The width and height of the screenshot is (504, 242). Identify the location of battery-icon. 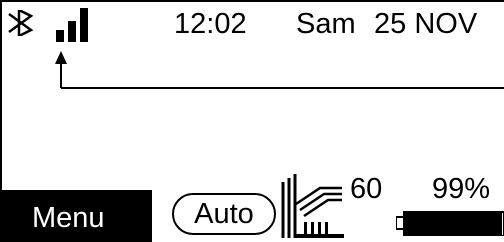
(450, 223).